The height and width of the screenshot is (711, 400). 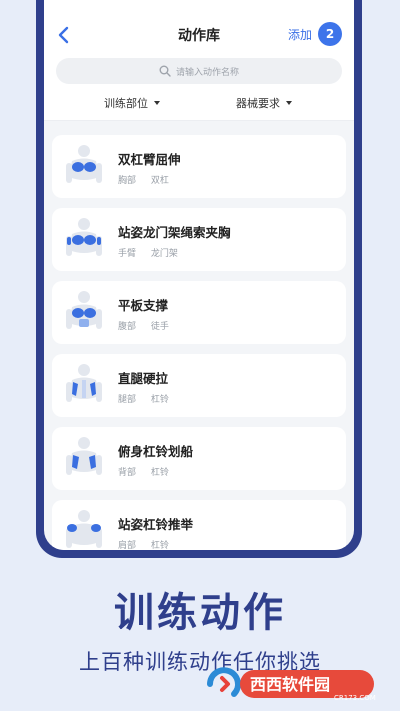 What do you see at coordinates (127, 400) in the screenshot?
I see `tag-body-part: 腿部` at bounding box center [127, 400].